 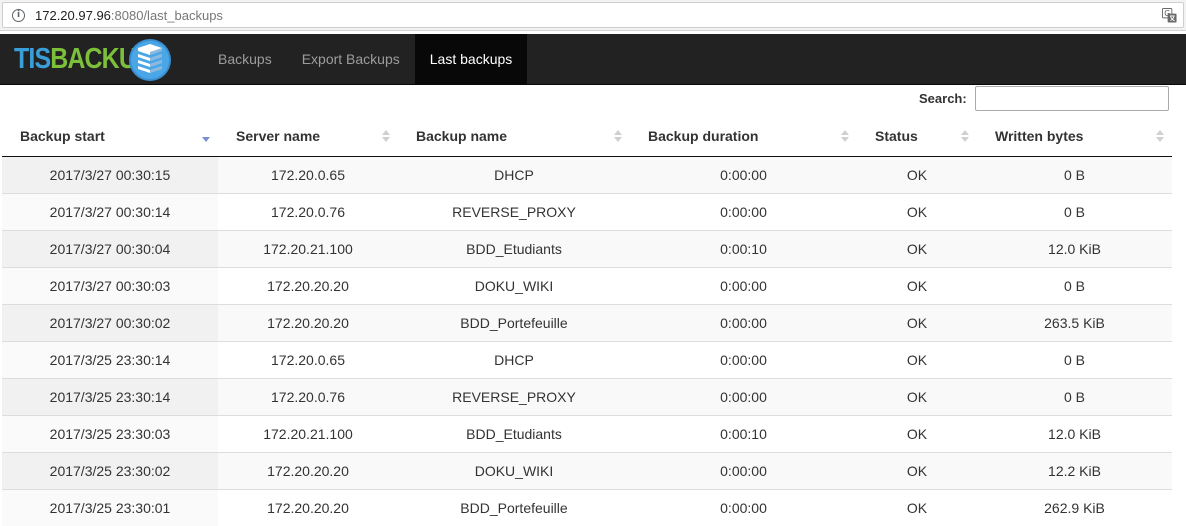 I want to click on column-header-backup-name: Backup name, so click(x=514, y=137).